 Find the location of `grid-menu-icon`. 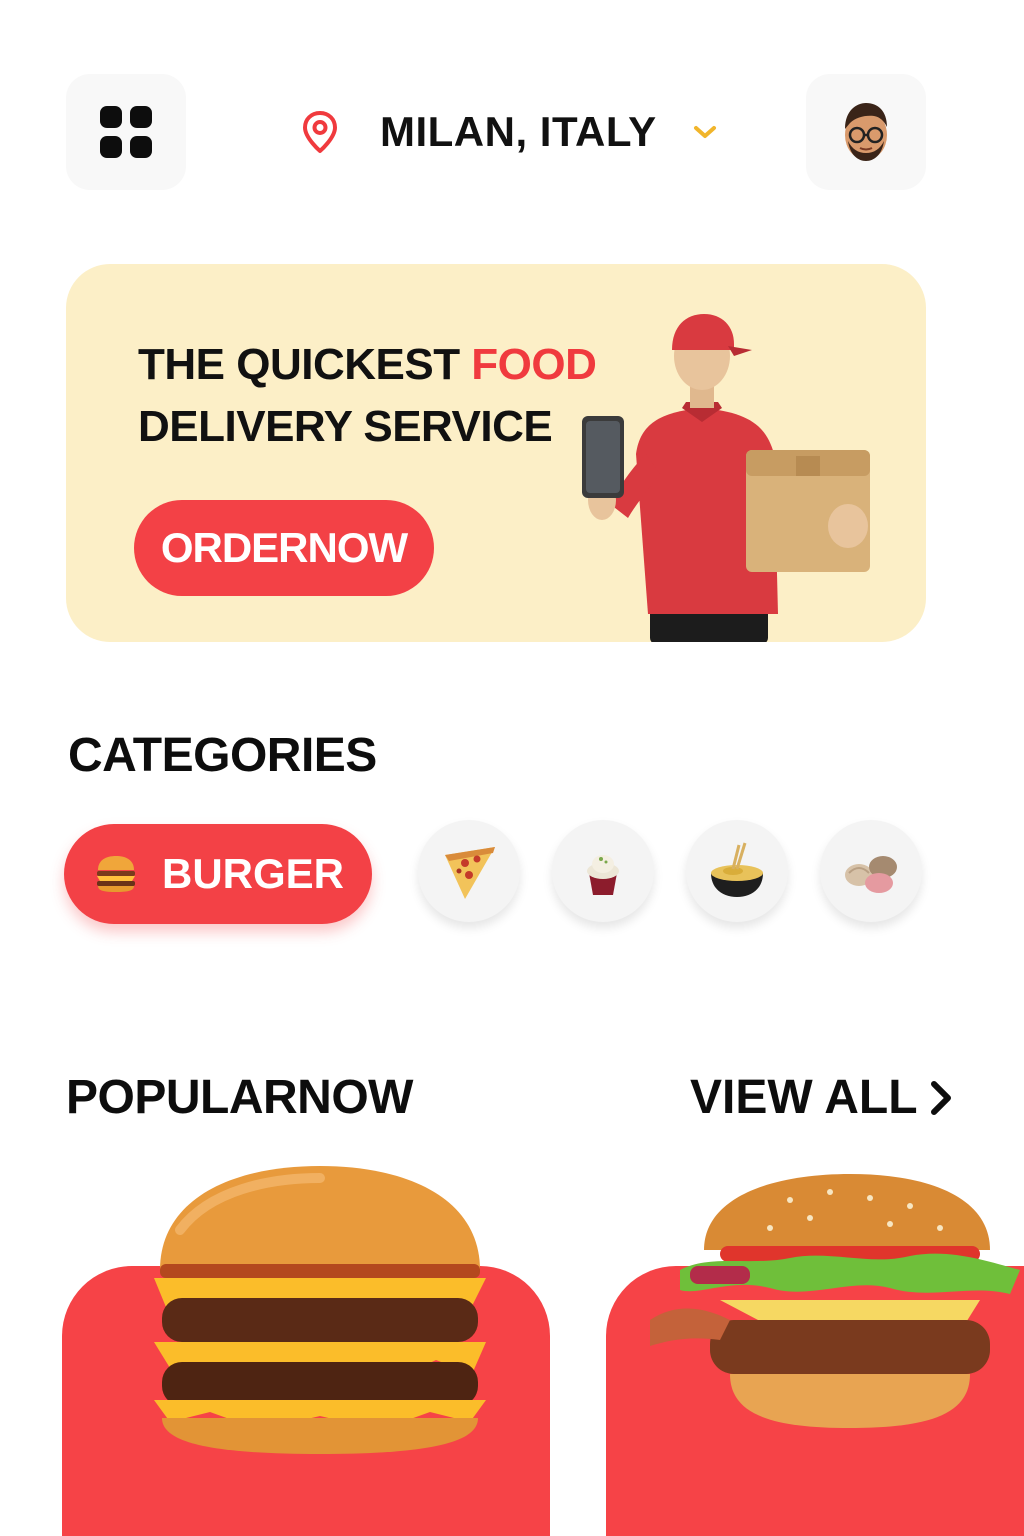

grid-menu-icon is located at coordinates (126, 132).